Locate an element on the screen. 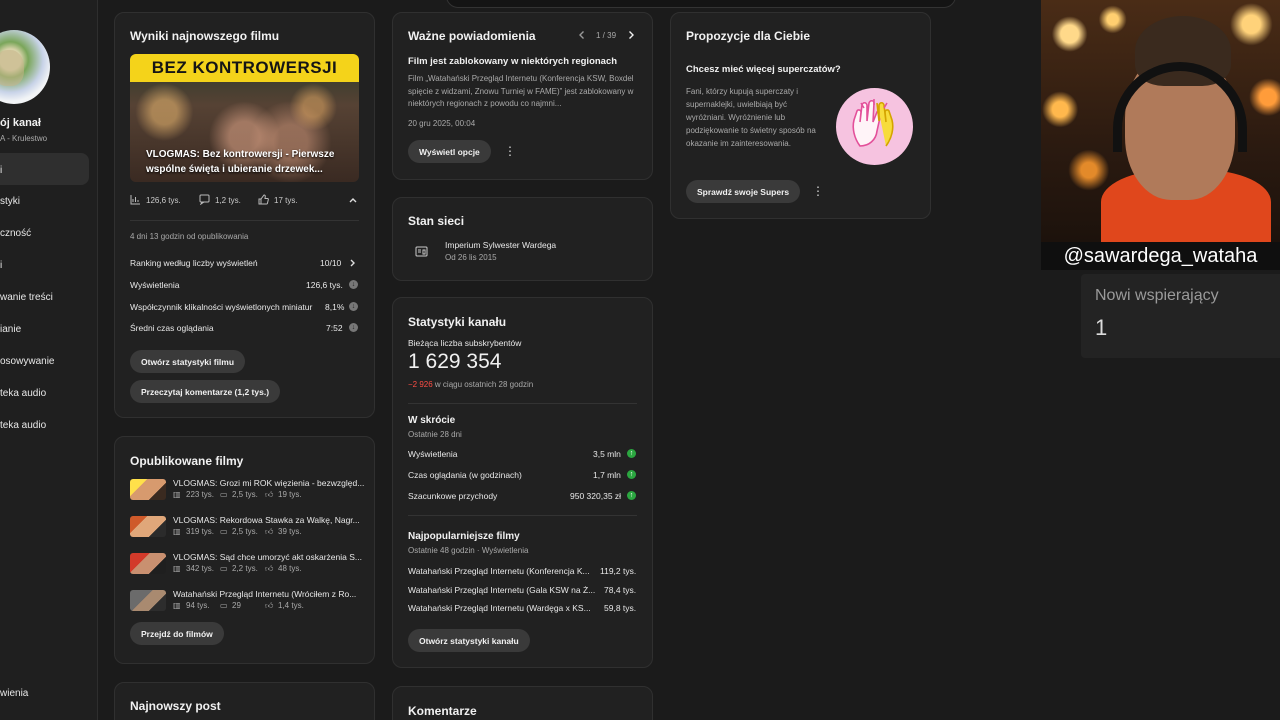  metric-value: 126,6 tys. is located at coordinates (324, 285).